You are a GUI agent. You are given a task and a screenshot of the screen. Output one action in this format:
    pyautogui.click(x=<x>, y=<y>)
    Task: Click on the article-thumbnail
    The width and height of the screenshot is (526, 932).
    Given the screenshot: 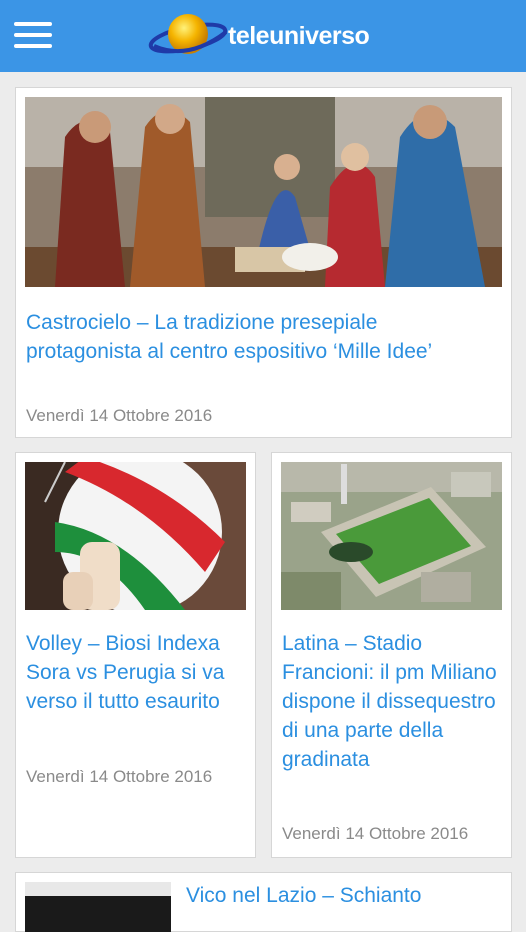 What is the action you would take?
    pyautogui.click(x=98, y=907)
    